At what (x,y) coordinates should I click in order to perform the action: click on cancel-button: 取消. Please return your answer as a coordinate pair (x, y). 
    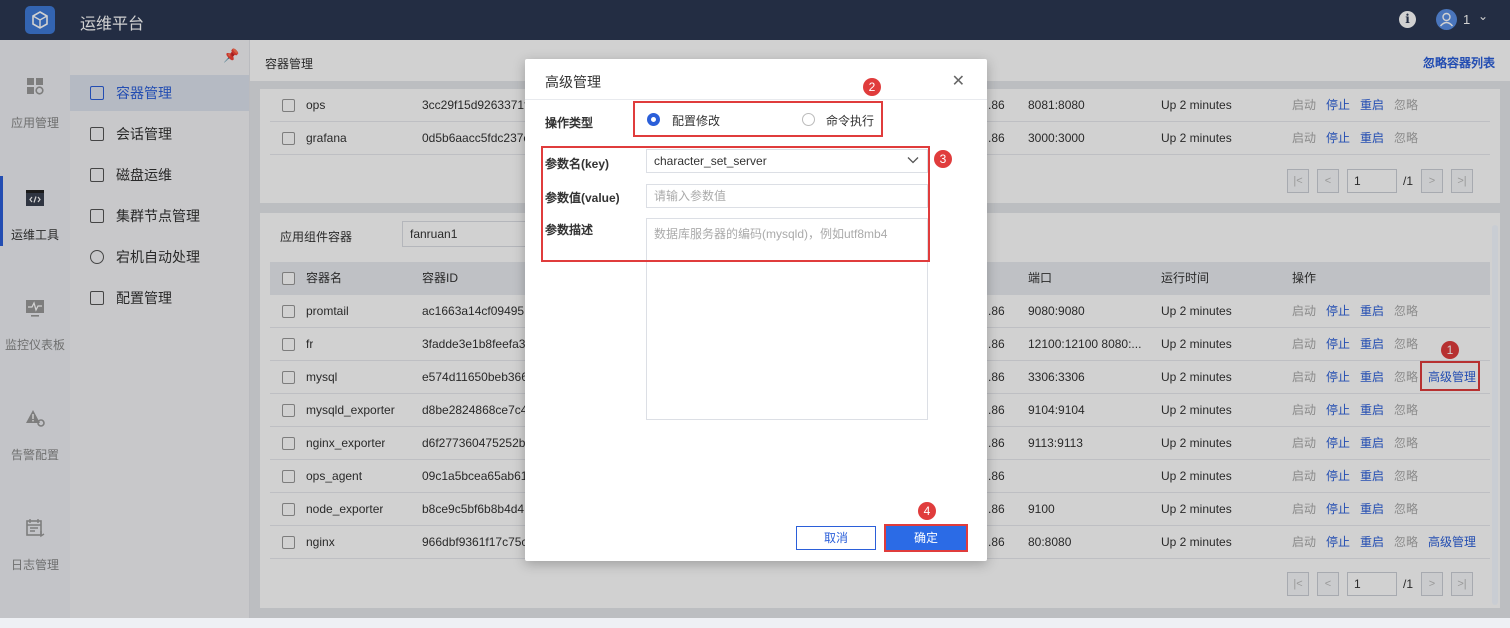
    Looking at the image, I should click on (836, 538).